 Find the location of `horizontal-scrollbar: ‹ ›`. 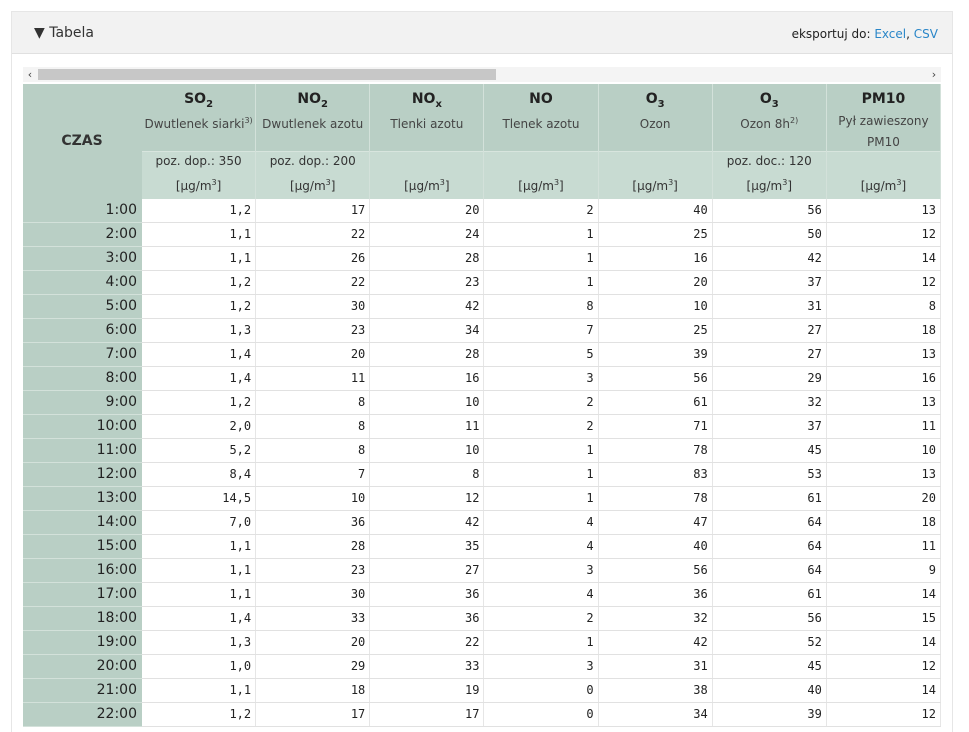

horizontal-scrollbar: ‹ › is located at coordinates (482, 74).